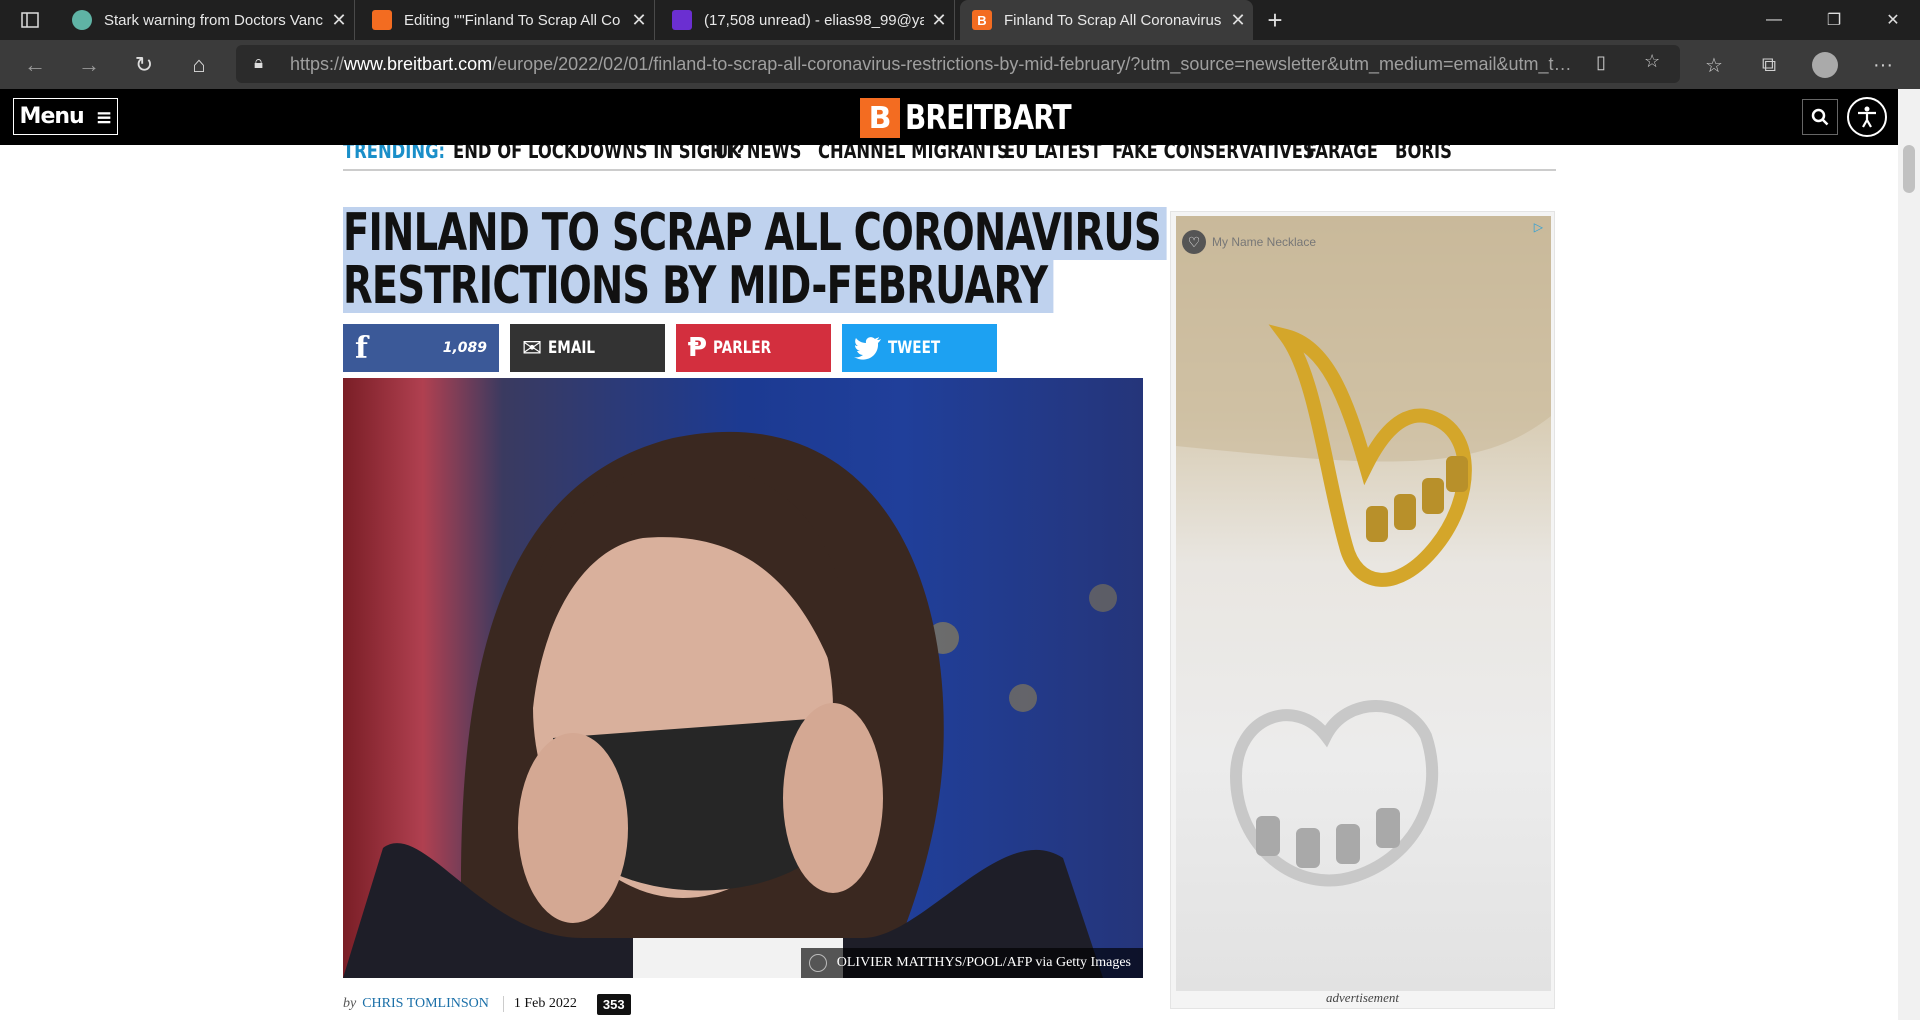 The height and width of the screenshot is (1020, 1920). Describe the element at coordinates (382, 20) in the screenshot. I see `bookmark-icon` at that location.